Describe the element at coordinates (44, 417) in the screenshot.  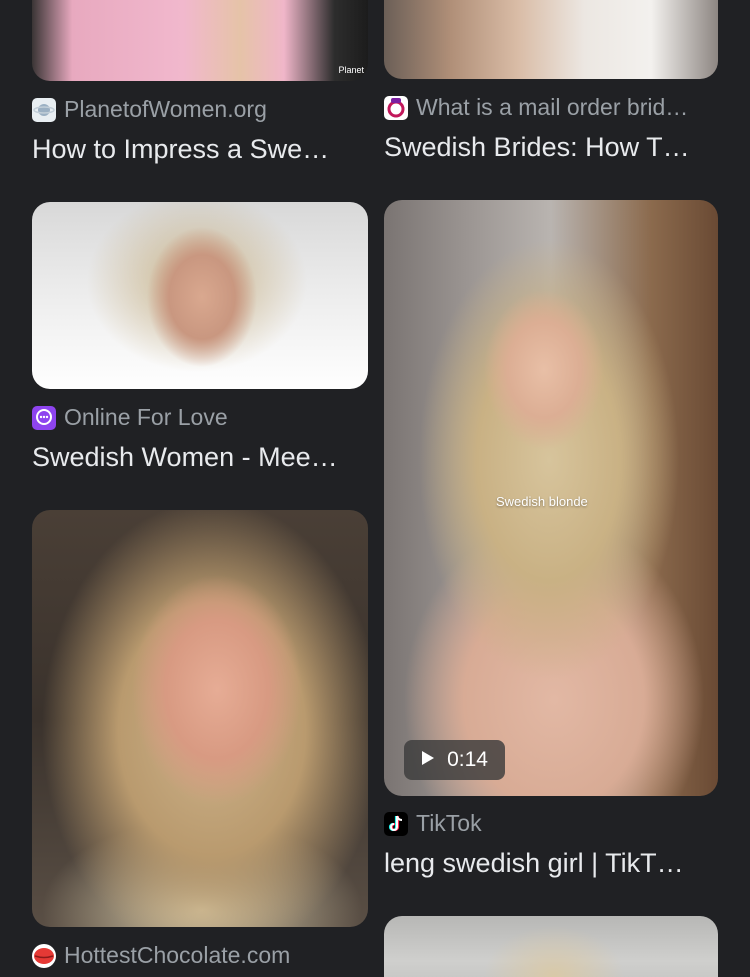
I see `chat-bubble-favicon-icon` at that location.